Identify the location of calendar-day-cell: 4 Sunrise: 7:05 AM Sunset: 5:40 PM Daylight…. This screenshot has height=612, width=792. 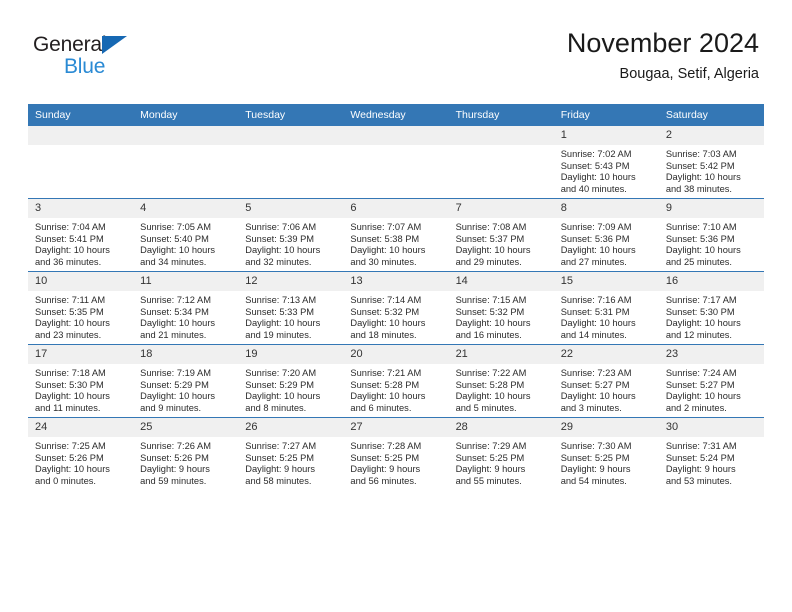
(186, 235).